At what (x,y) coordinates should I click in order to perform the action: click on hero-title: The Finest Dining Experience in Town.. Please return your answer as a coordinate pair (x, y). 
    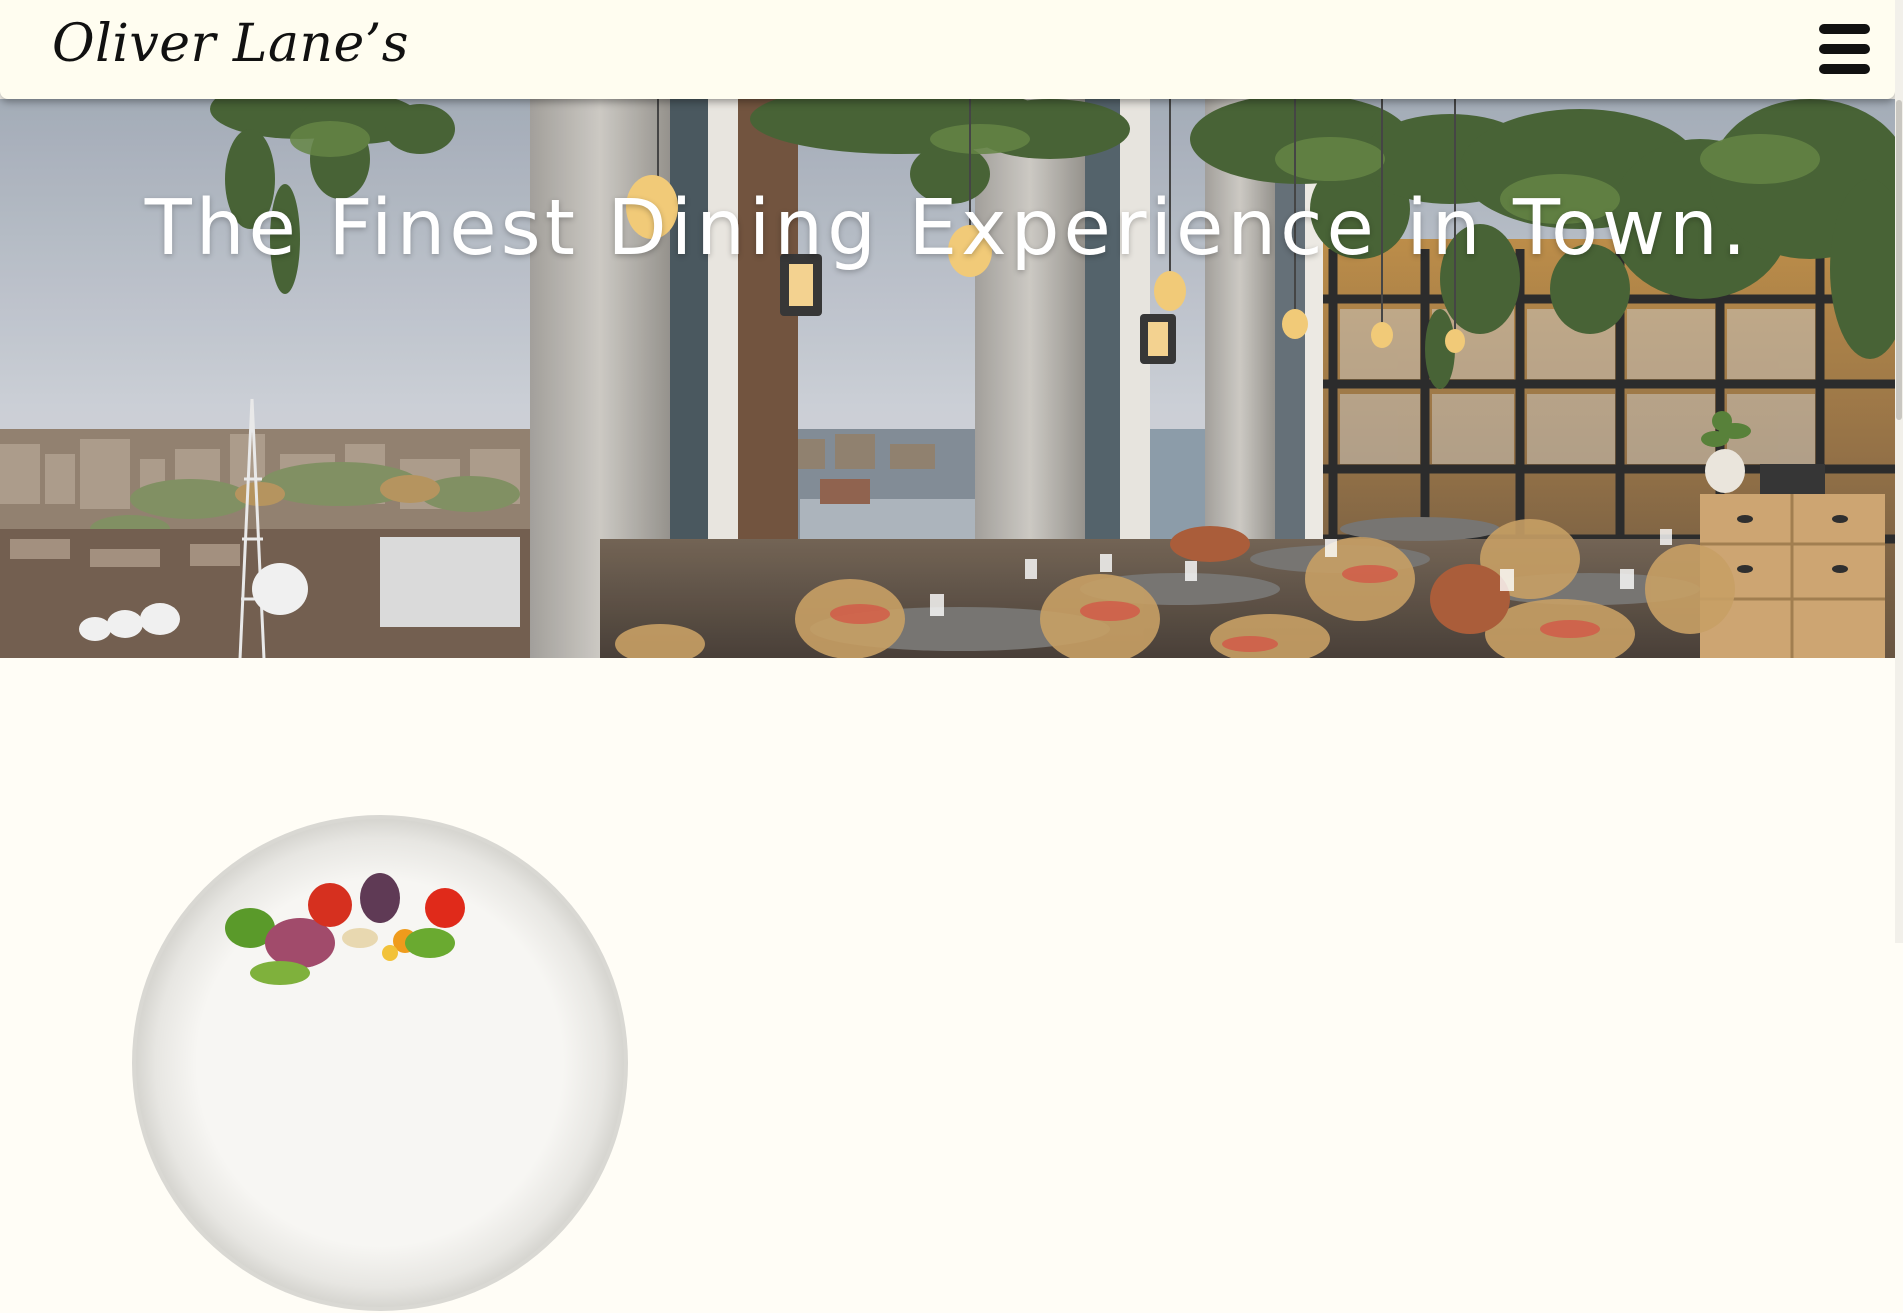
    Looking at the image, I should click on (947, 228).